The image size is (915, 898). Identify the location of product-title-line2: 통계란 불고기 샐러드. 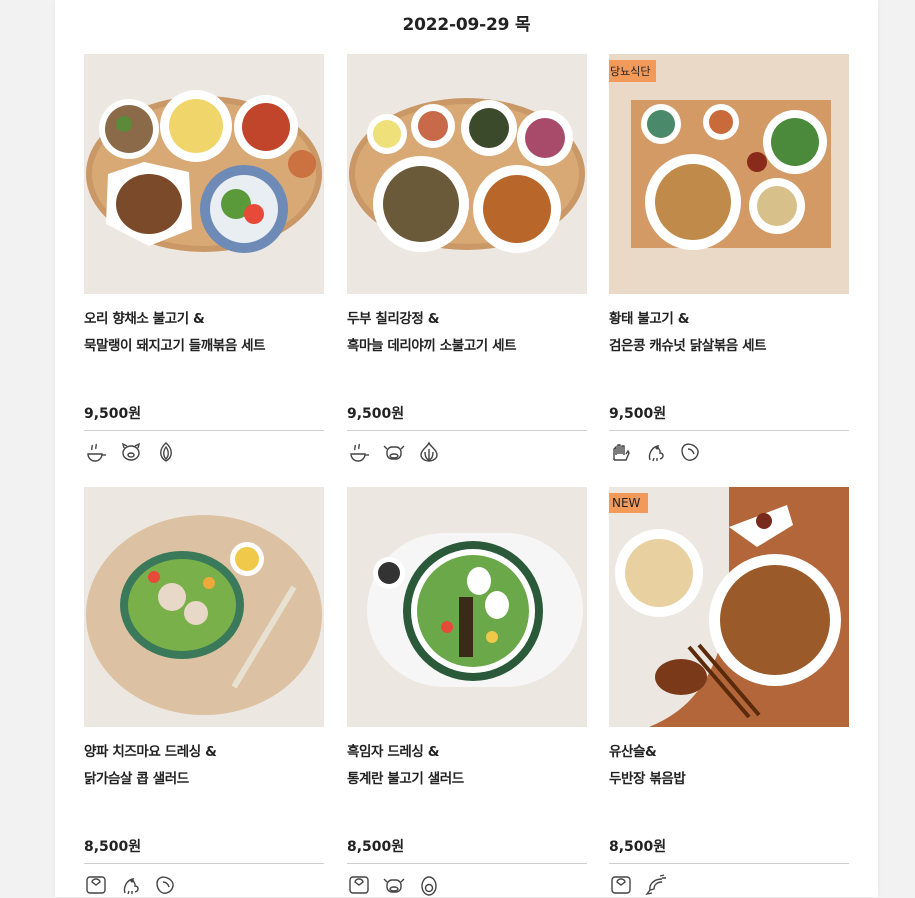
(405, 779).